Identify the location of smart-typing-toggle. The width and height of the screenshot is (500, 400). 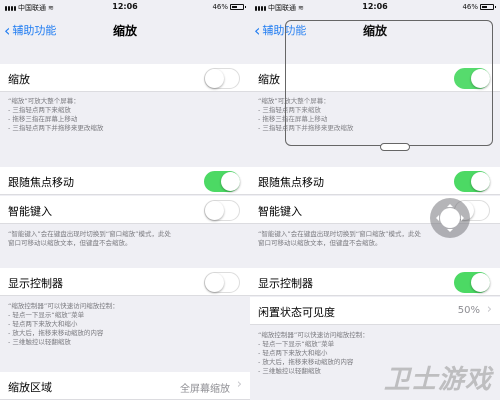
(222, 210).